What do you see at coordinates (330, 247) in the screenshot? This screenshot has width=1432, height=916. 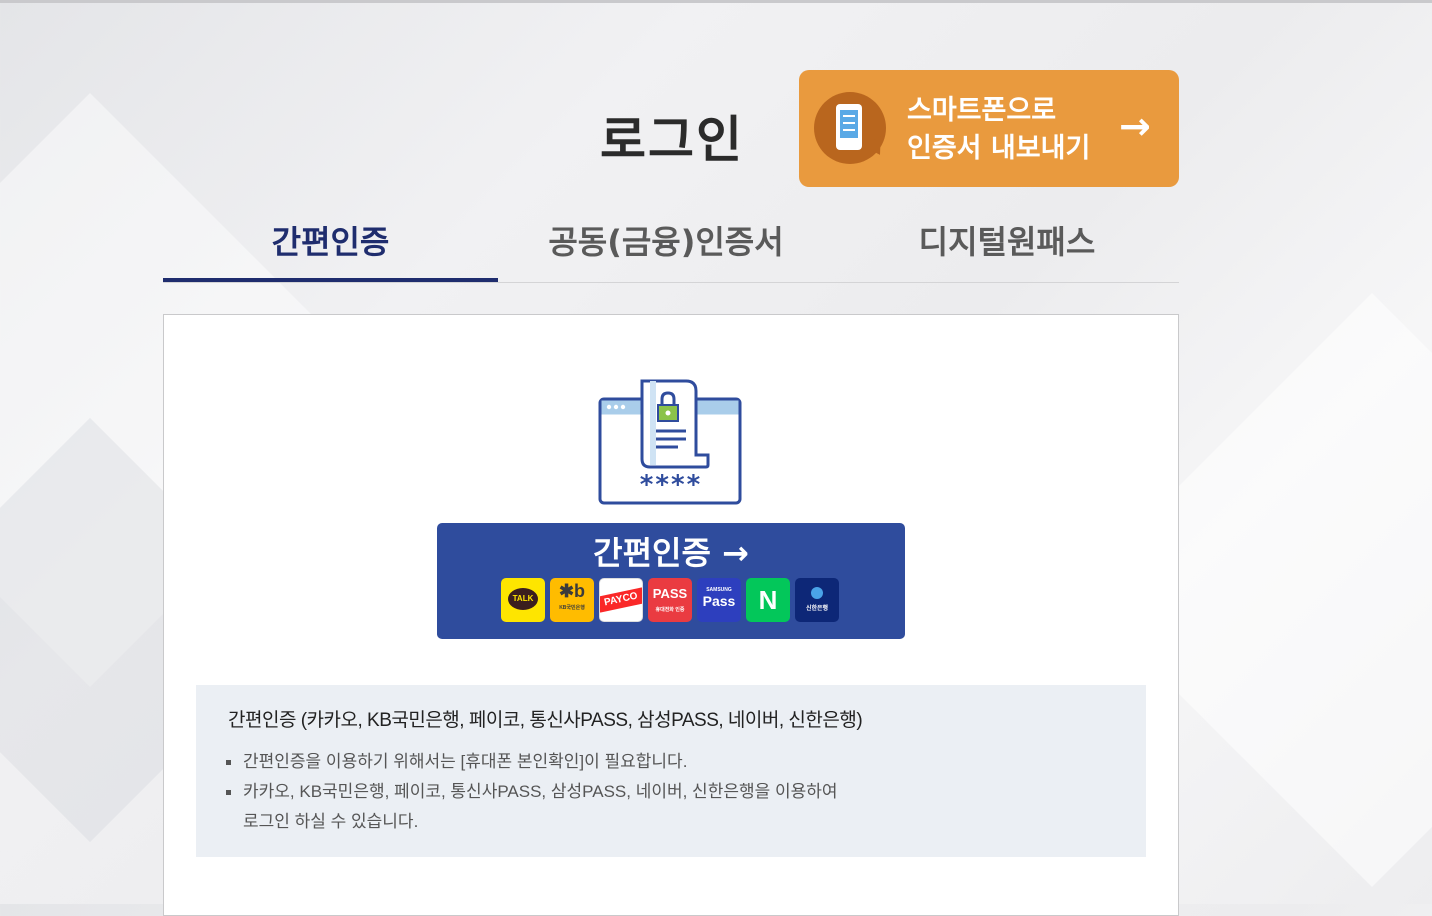 I see `tab-simple-auth: 간편인증` at bounding box center [330, 247].